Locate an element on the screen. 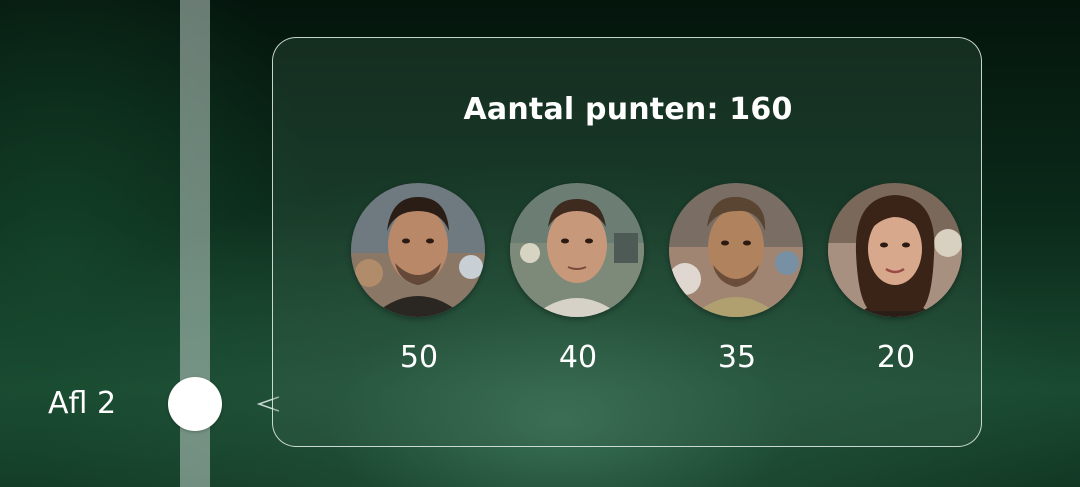  player-card: 35 is located at coordinates (737, 283).